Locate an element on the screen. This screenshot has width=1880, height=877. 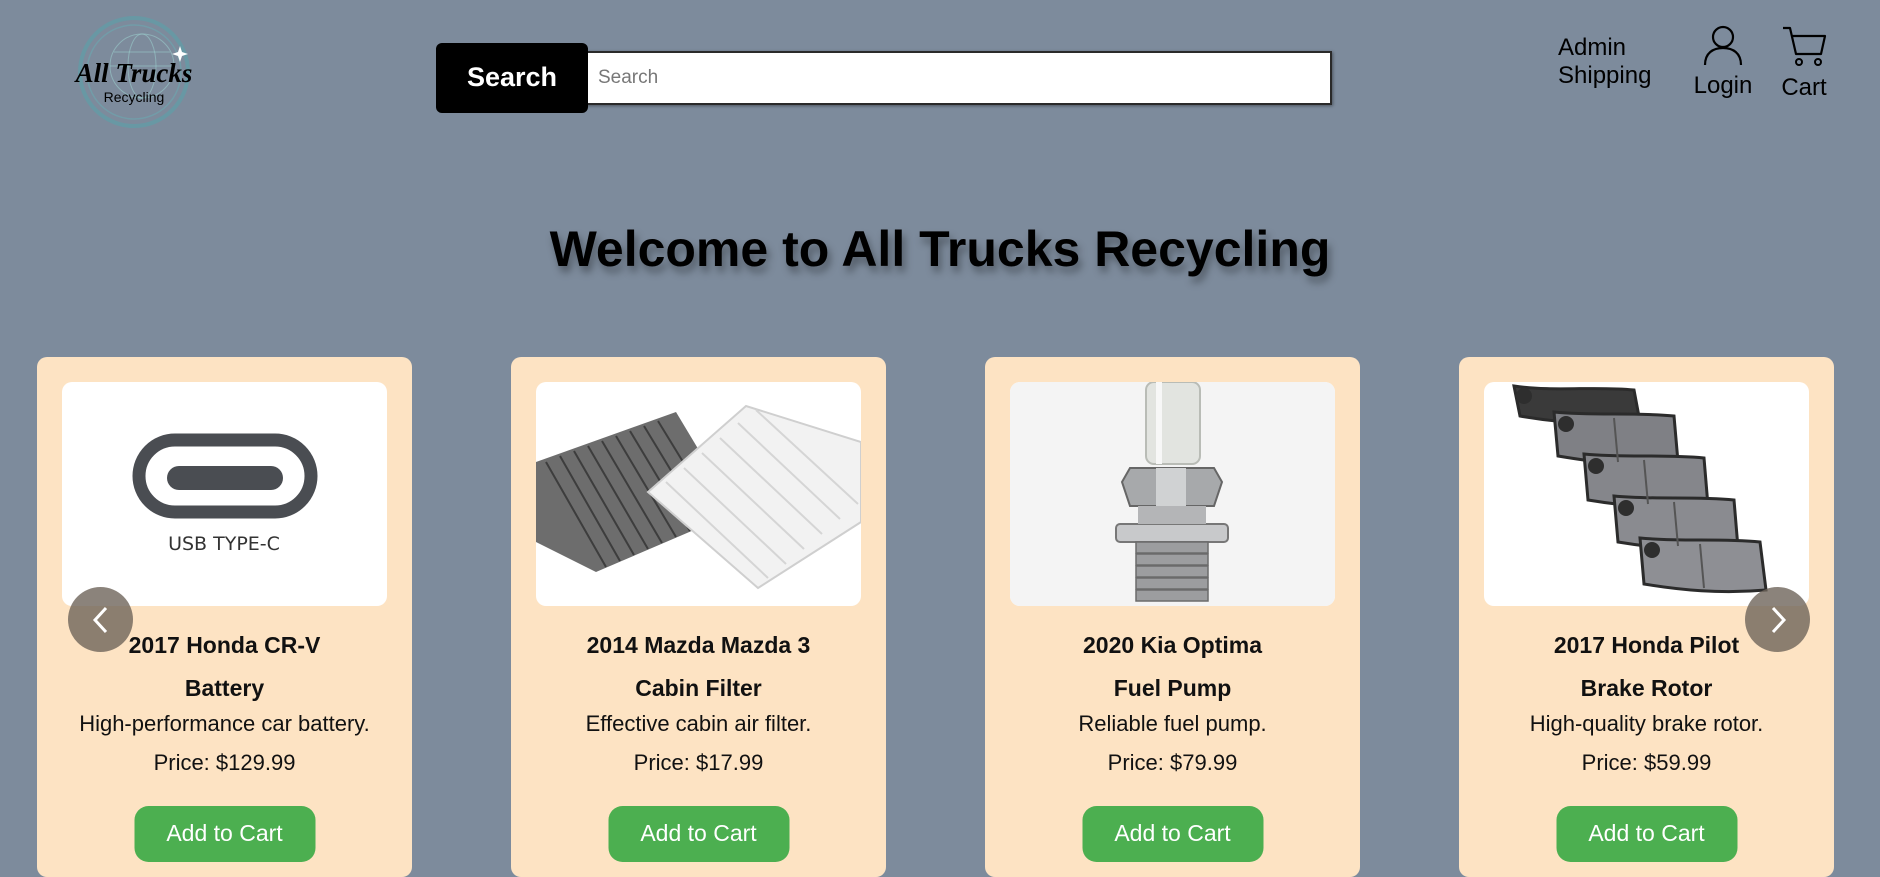
admin-links: Admin Shipping is located at coordinates (1604, 62).